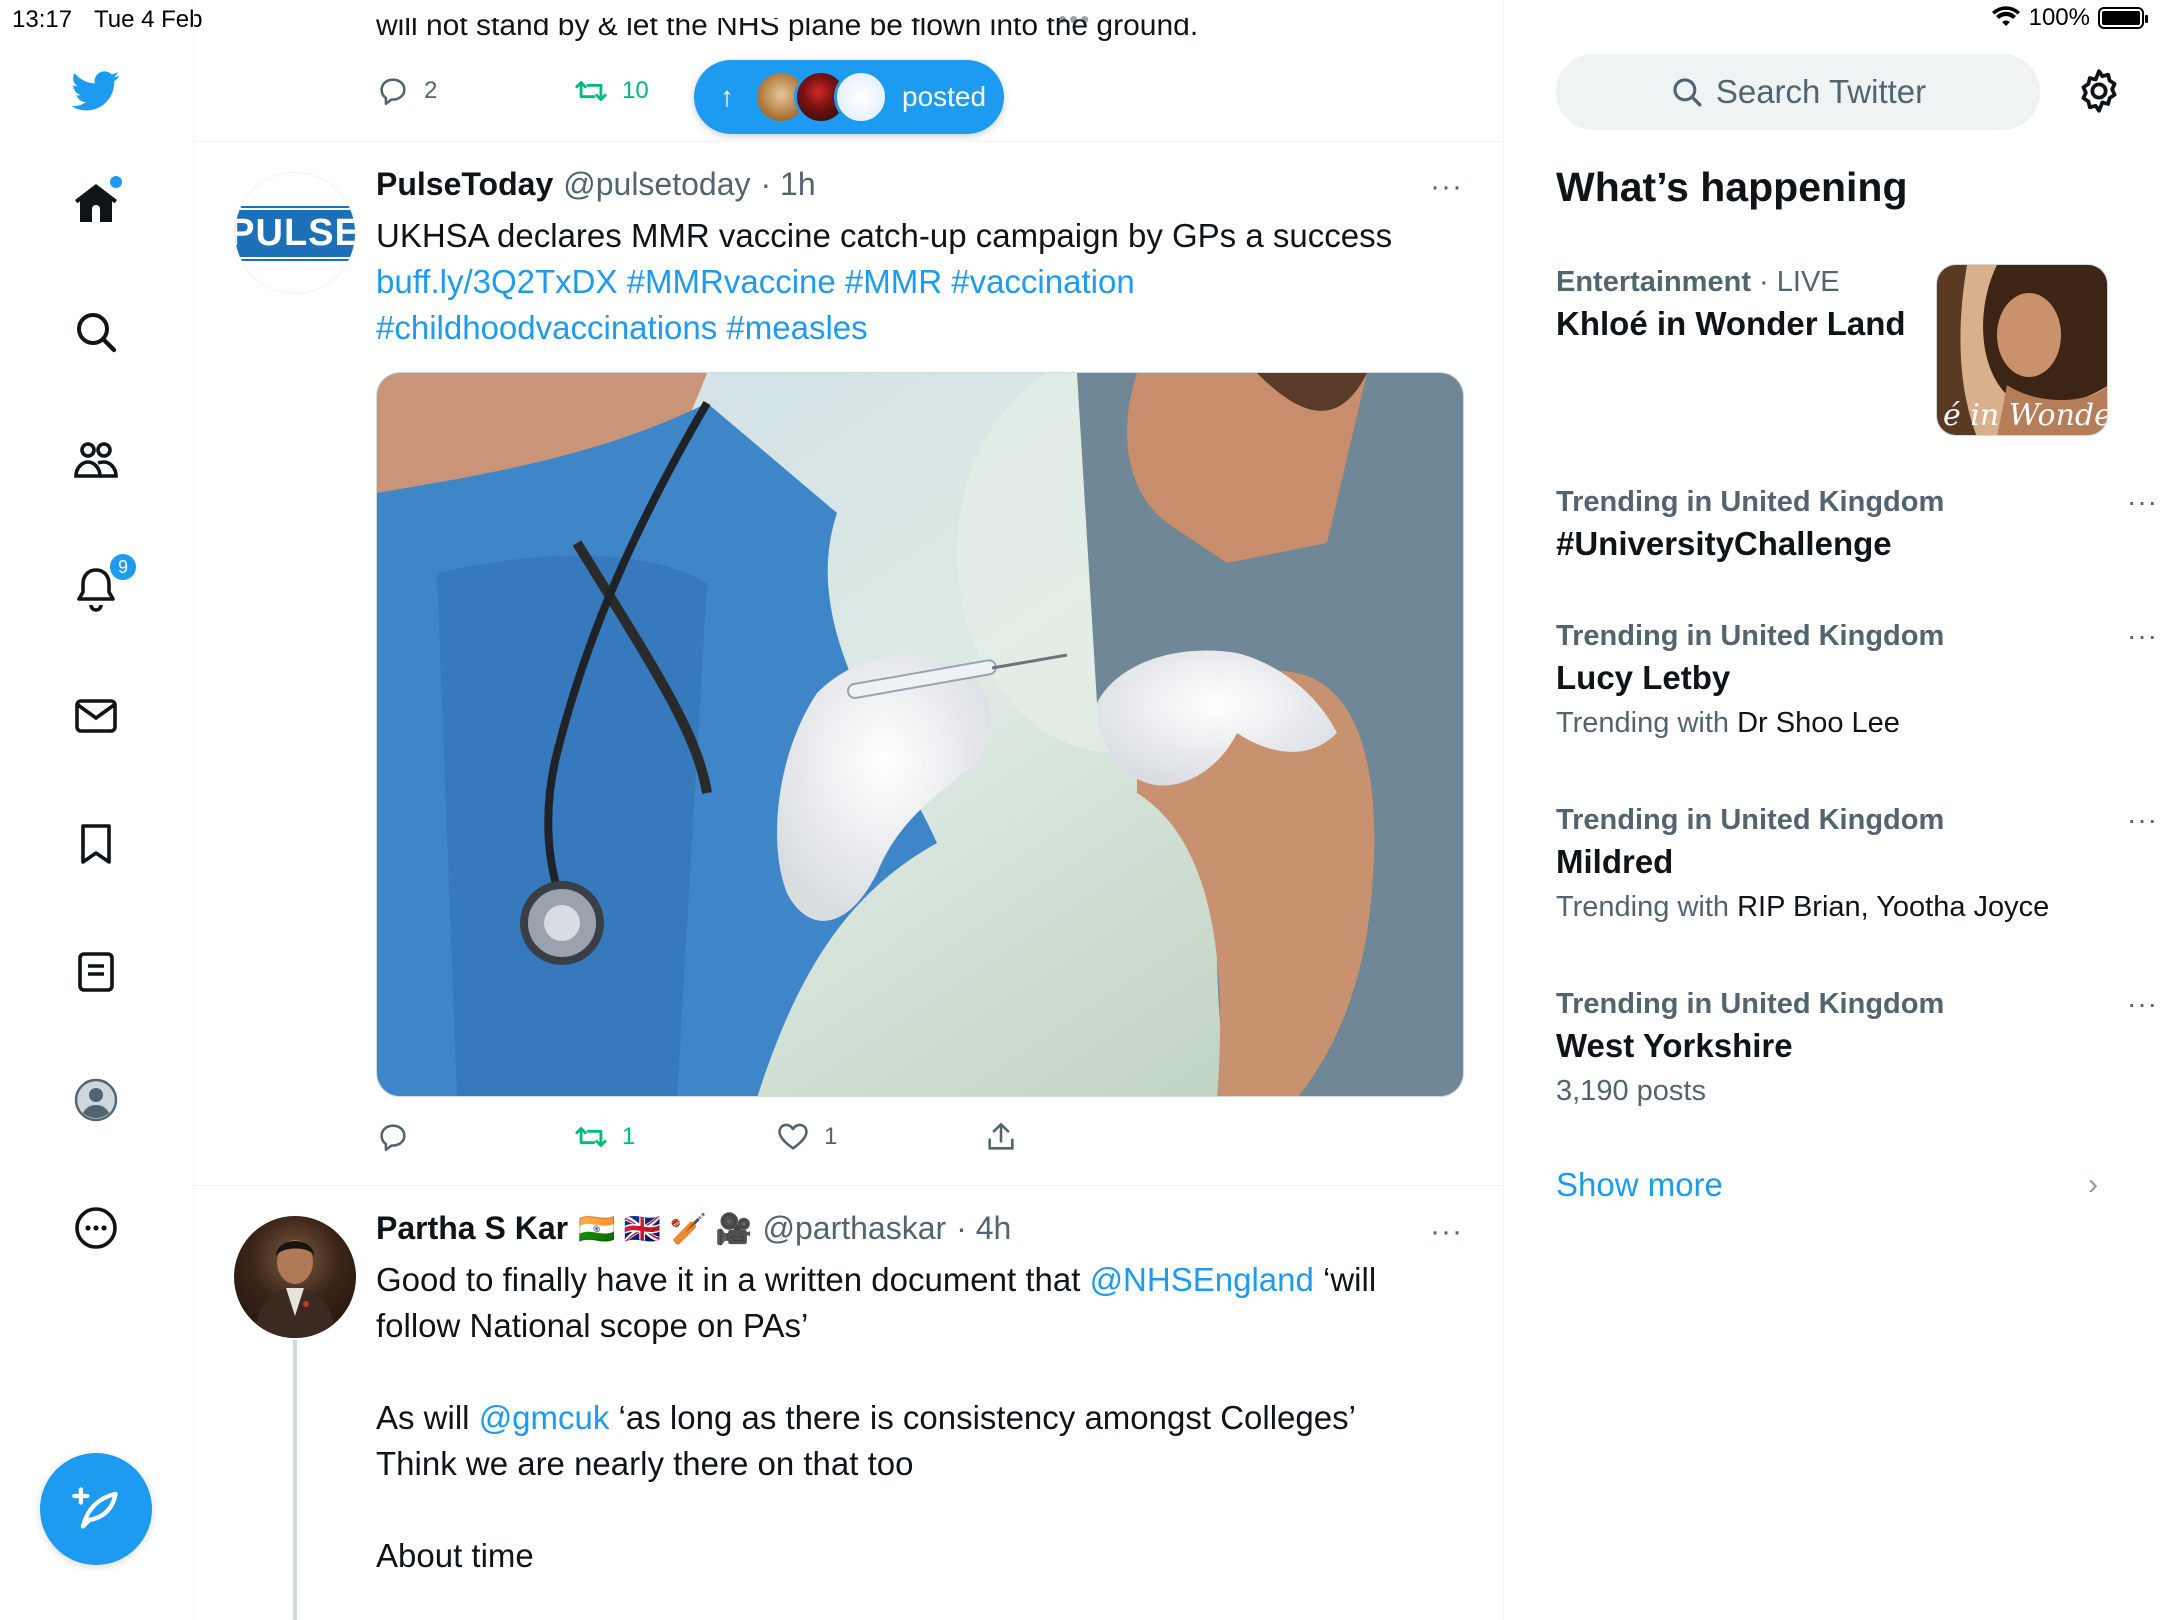 Image resolution: width=2160 pixels, height=1620 pixels. Describe the element at coordinates (472, 1228) in the screenshot. I see `author-name: Partha S Kar` at that location.